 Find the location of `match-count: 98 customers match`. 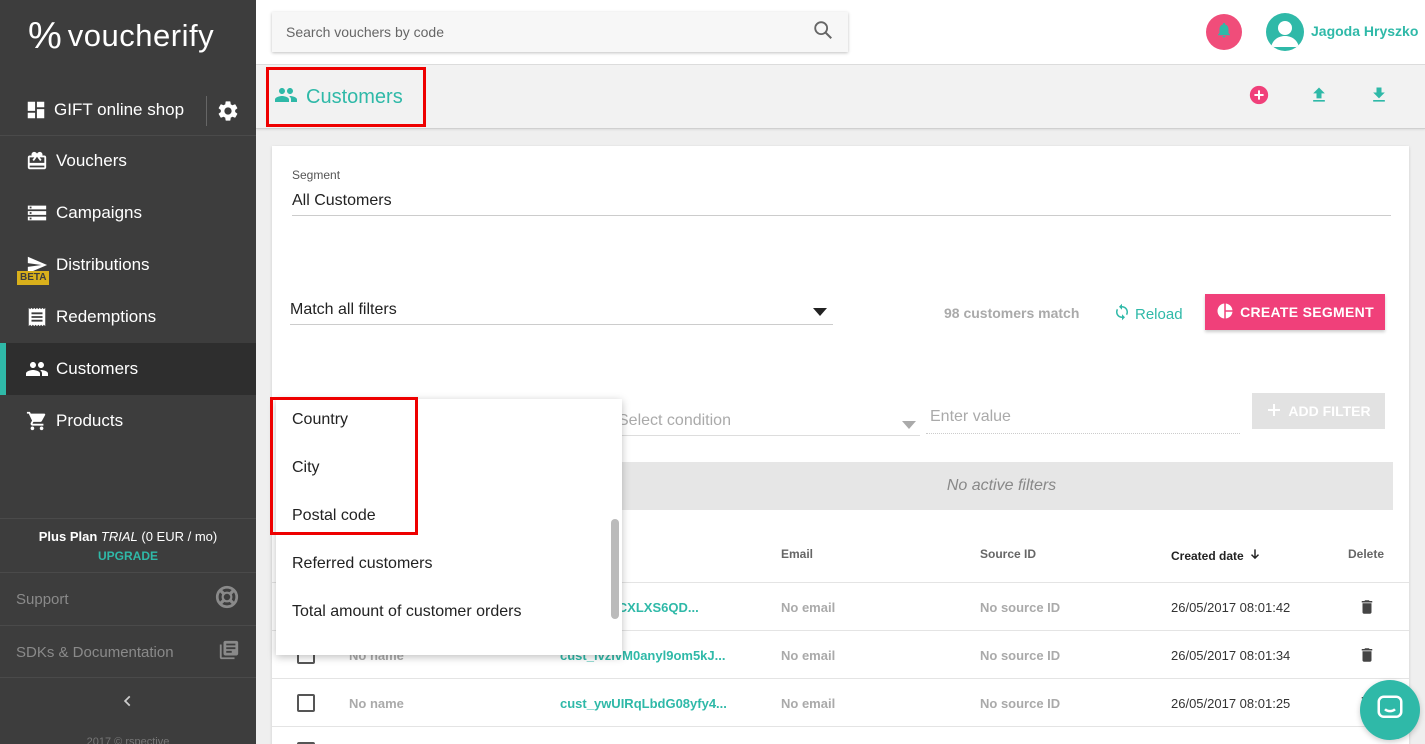

match-count: 98 customers match is located at coordinates (1012, 313).